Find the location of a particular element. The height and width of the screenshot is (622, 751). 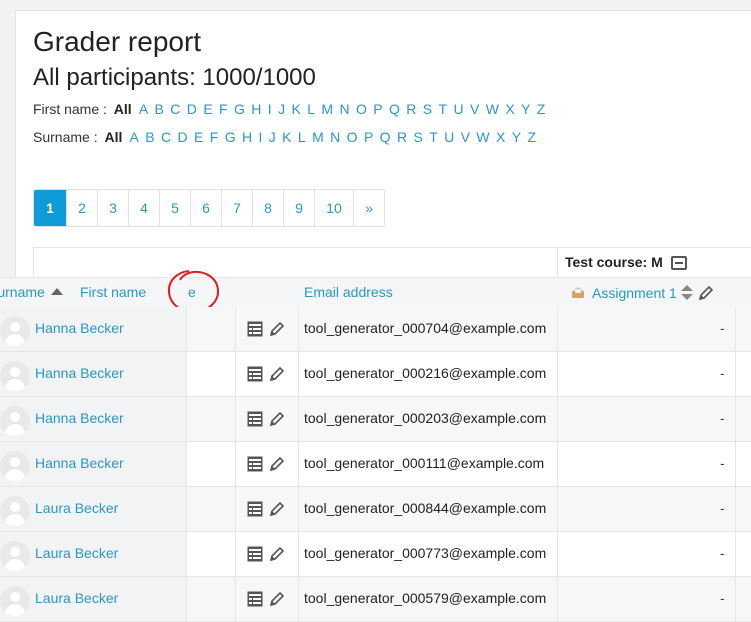

surname-letter-t: T is located at coordinates (433, 137).